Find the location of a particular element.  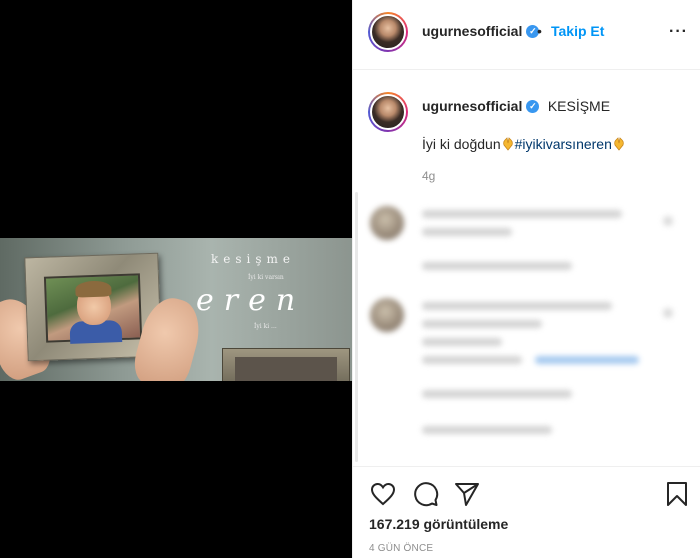

author-username: ugurnesofficial ✓ is located at coordinates (481, 32).